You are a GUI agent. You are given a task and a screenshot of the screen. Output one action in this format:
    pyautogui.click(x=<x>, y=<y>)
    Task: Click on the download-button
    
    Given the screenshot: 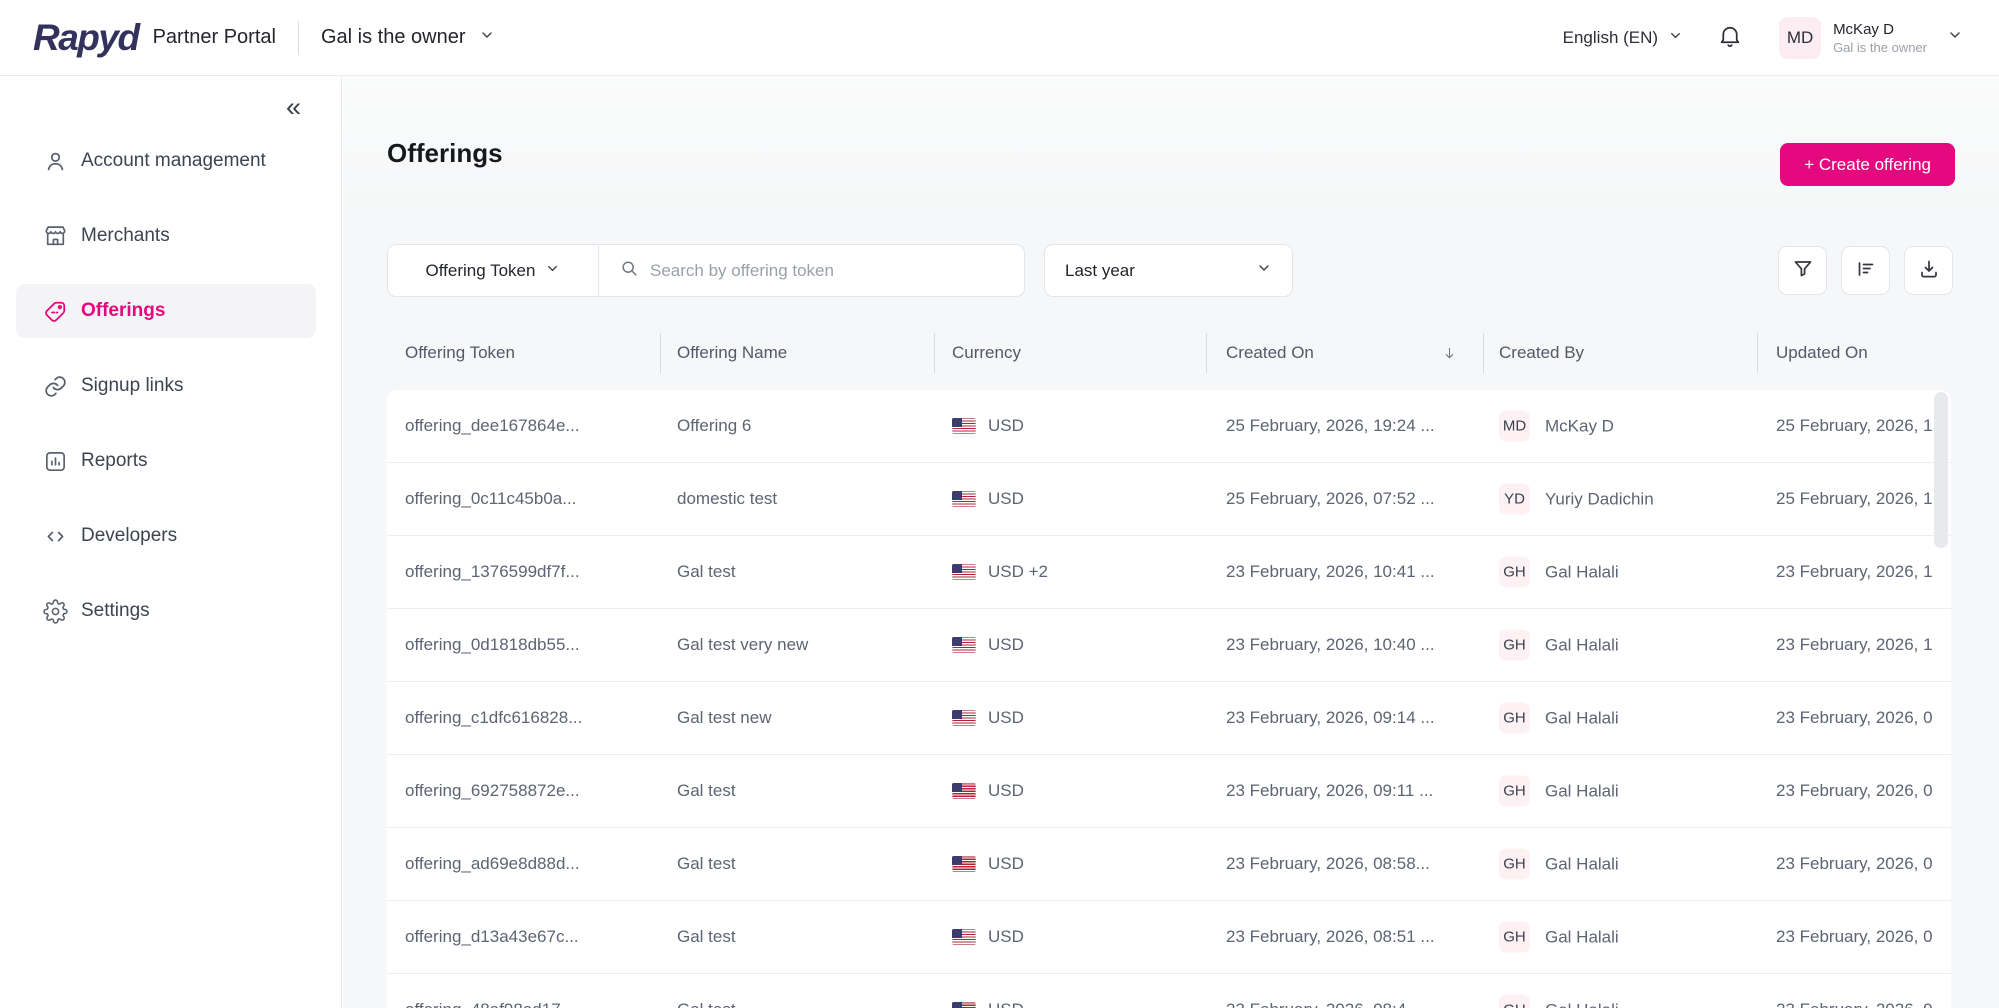 What is the action you would take?
    pyautogui.click(x=1928, y=270)
    